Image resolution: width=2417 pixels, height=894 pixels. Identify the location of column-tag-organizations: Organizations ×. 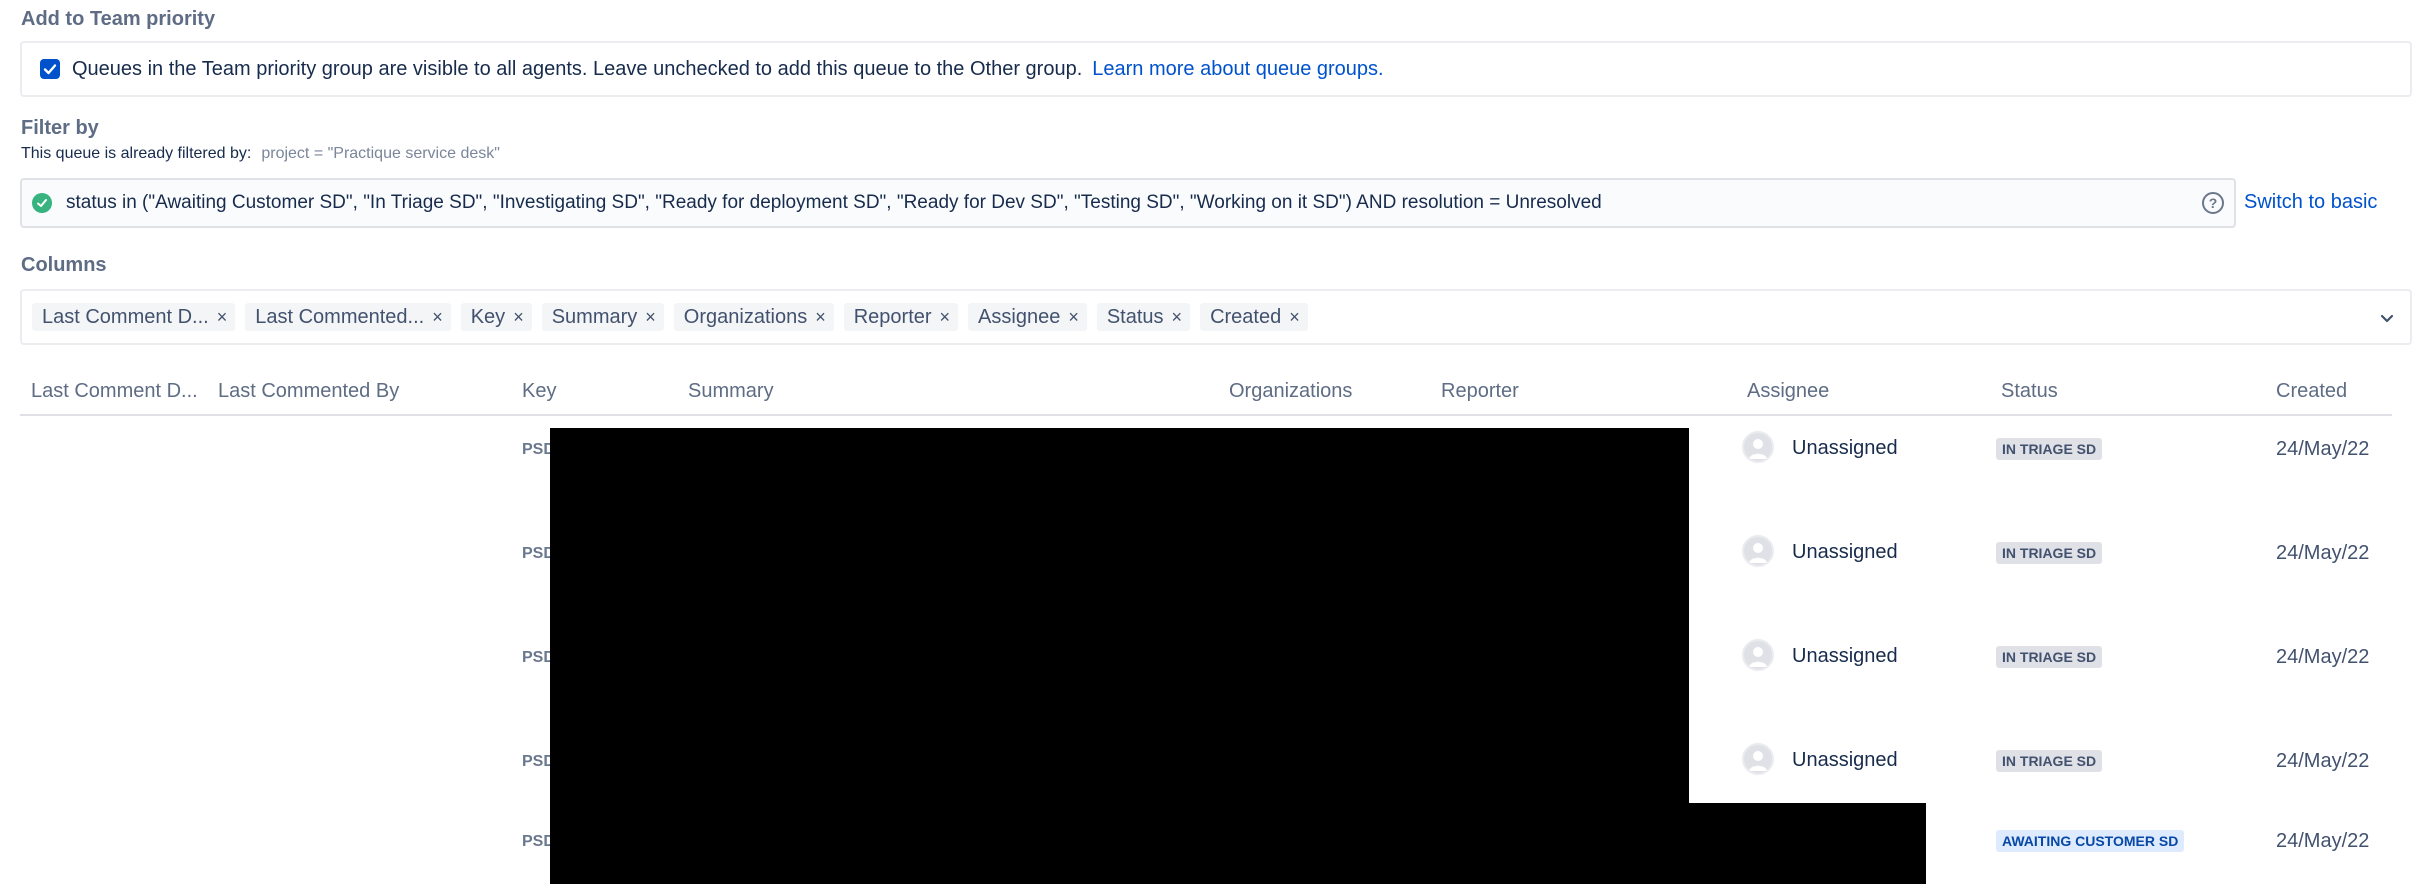
(753, 317).